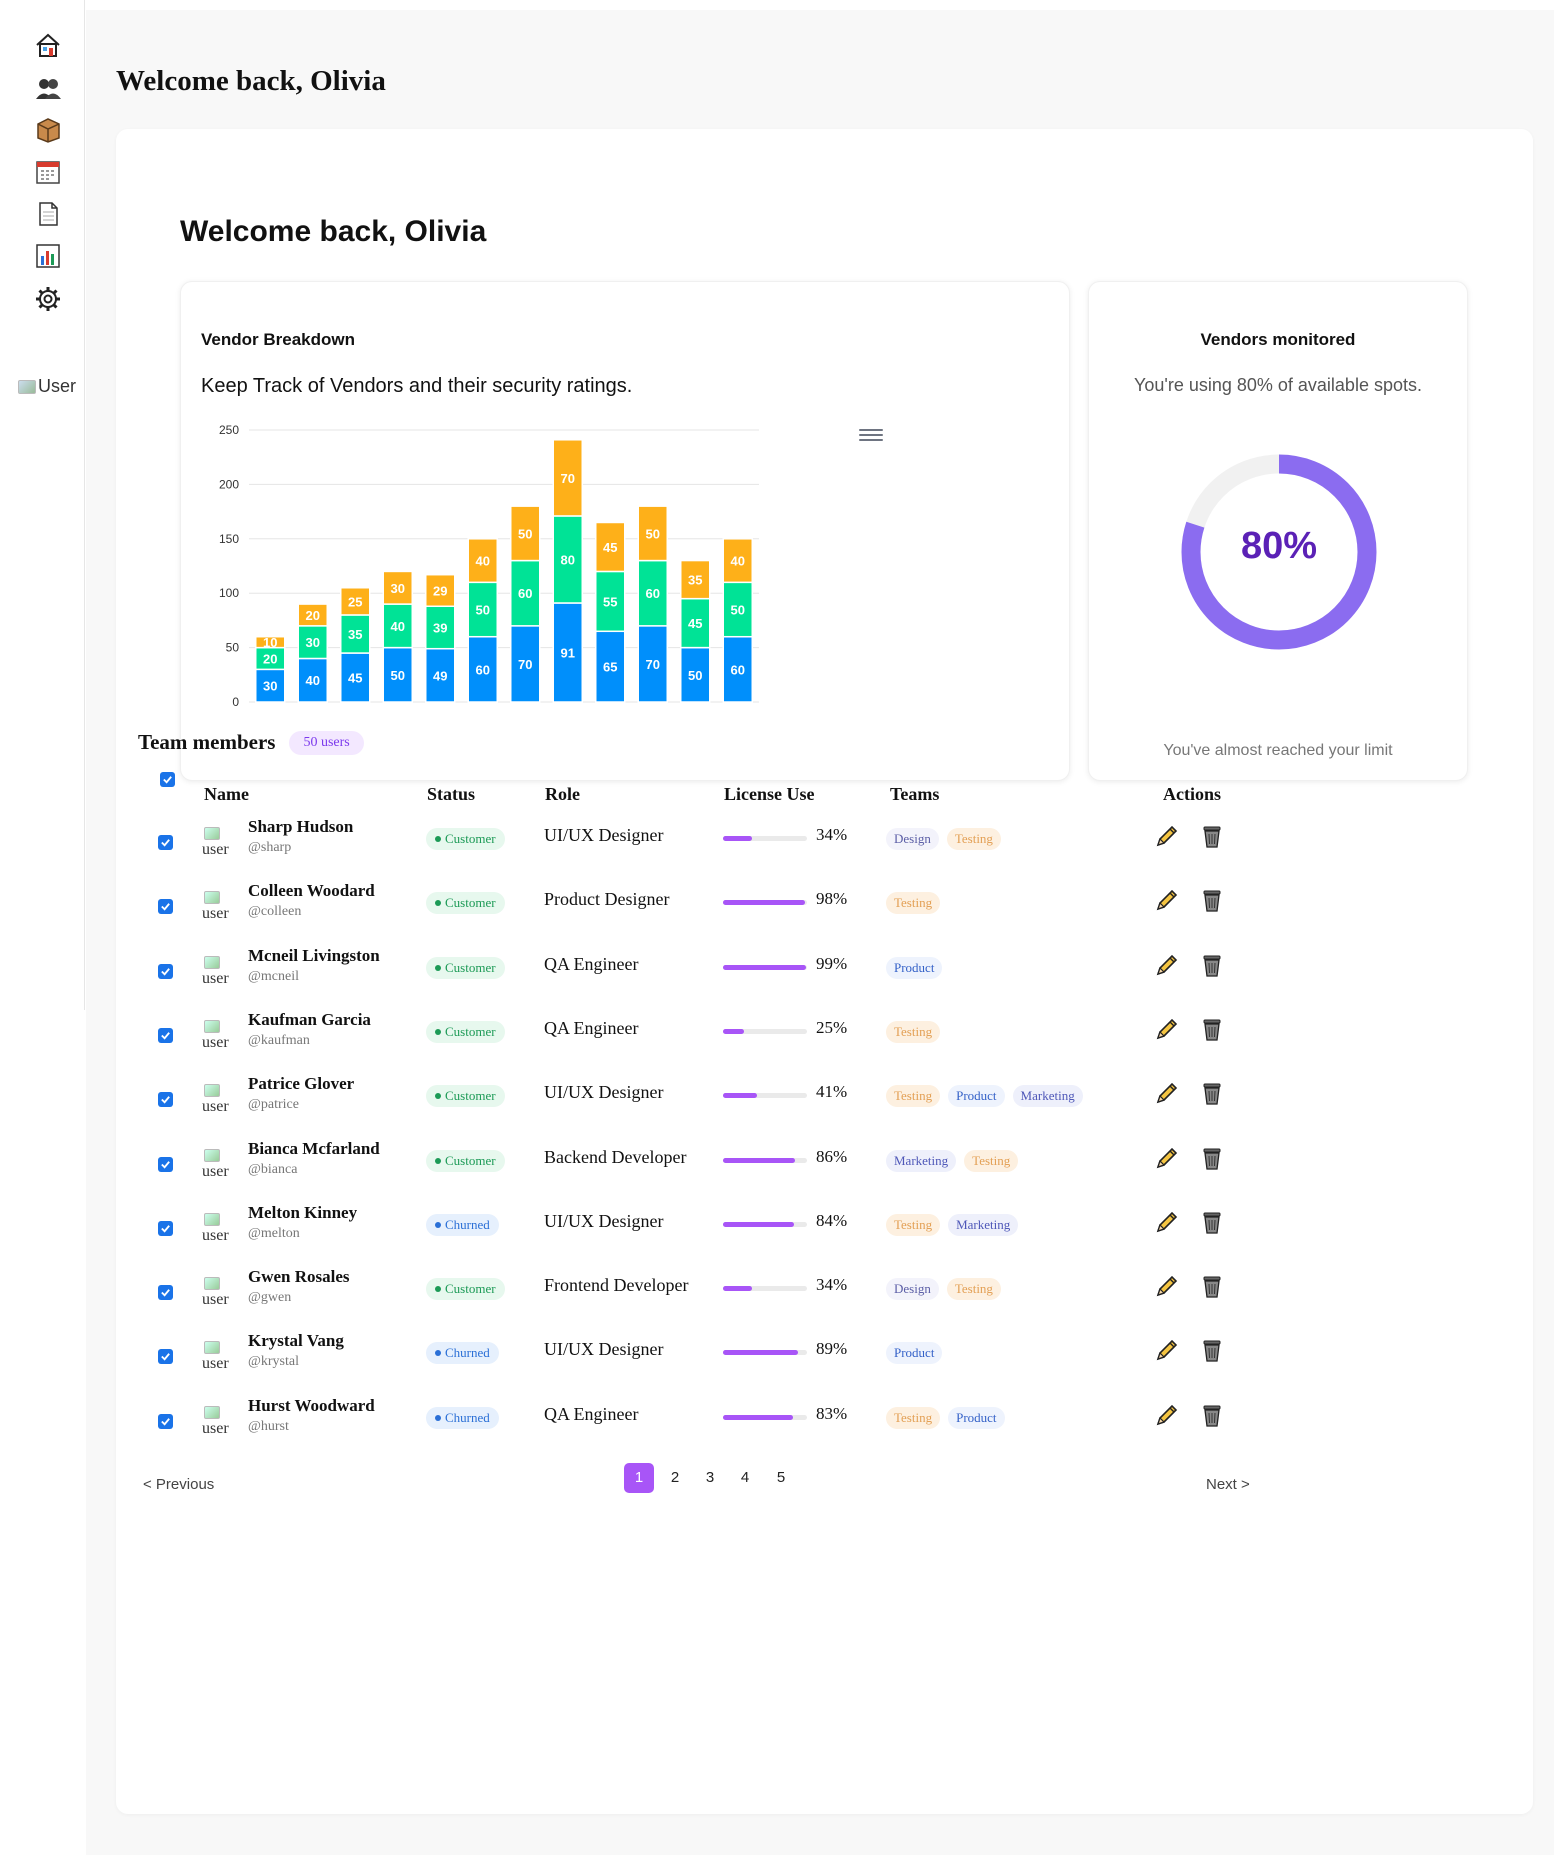 This screenshot has height=1855, width=1554. What do you see at coordinates (167, 779) in the screenshot?
I see `select-all-checkbox` at bounding box center [167, 779].